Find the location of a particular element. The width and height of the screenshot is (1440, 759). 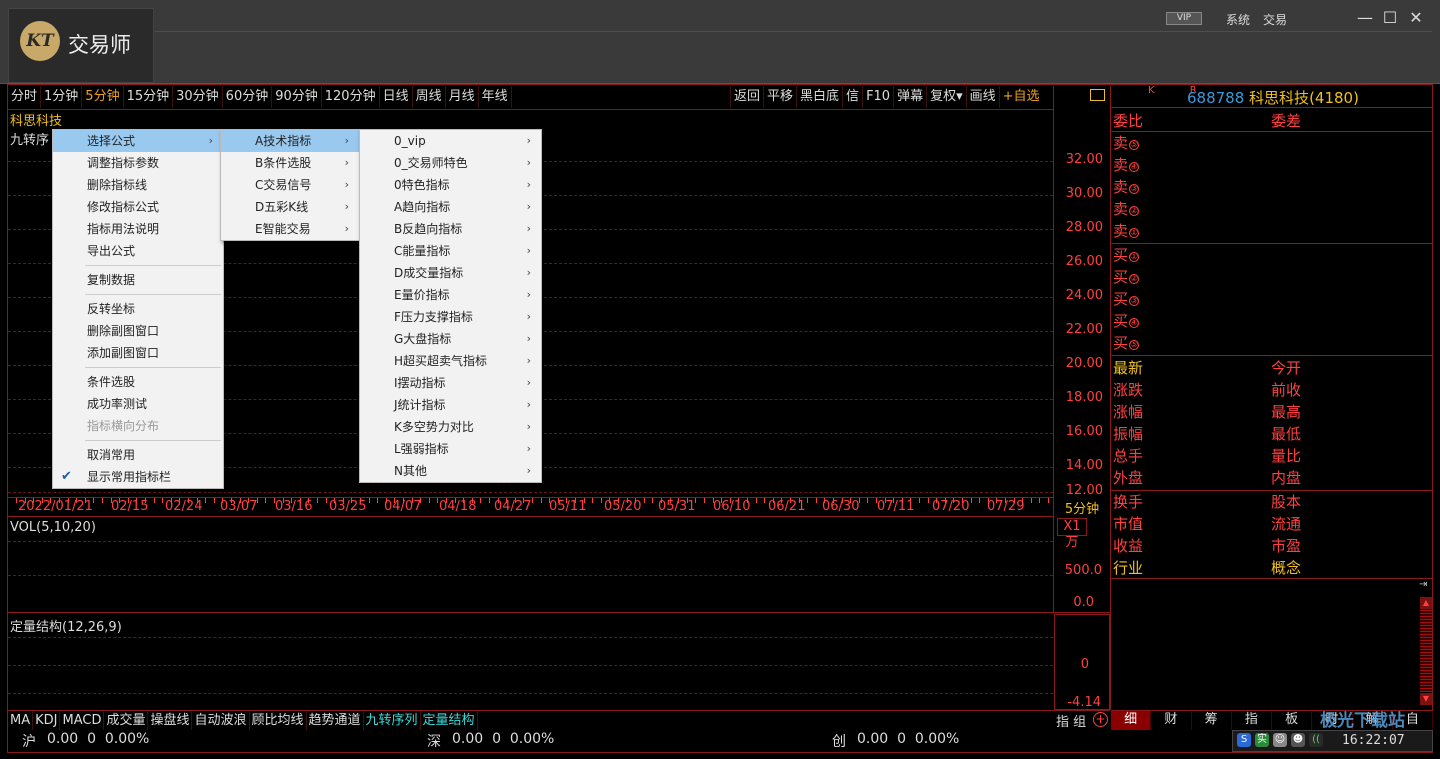

indicator-tab: MACD is located at coordinates (82, 720).